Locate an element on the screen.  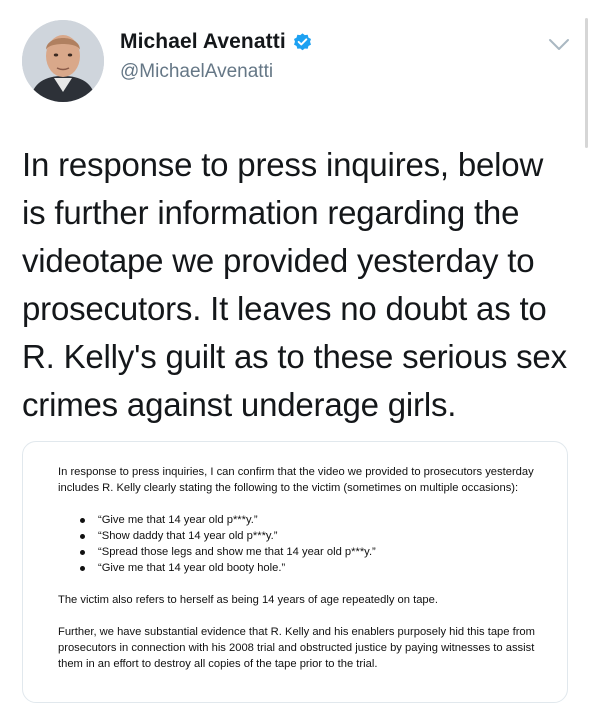
author-name-row: Michael Avenatti is located at coordinates (216, 42).